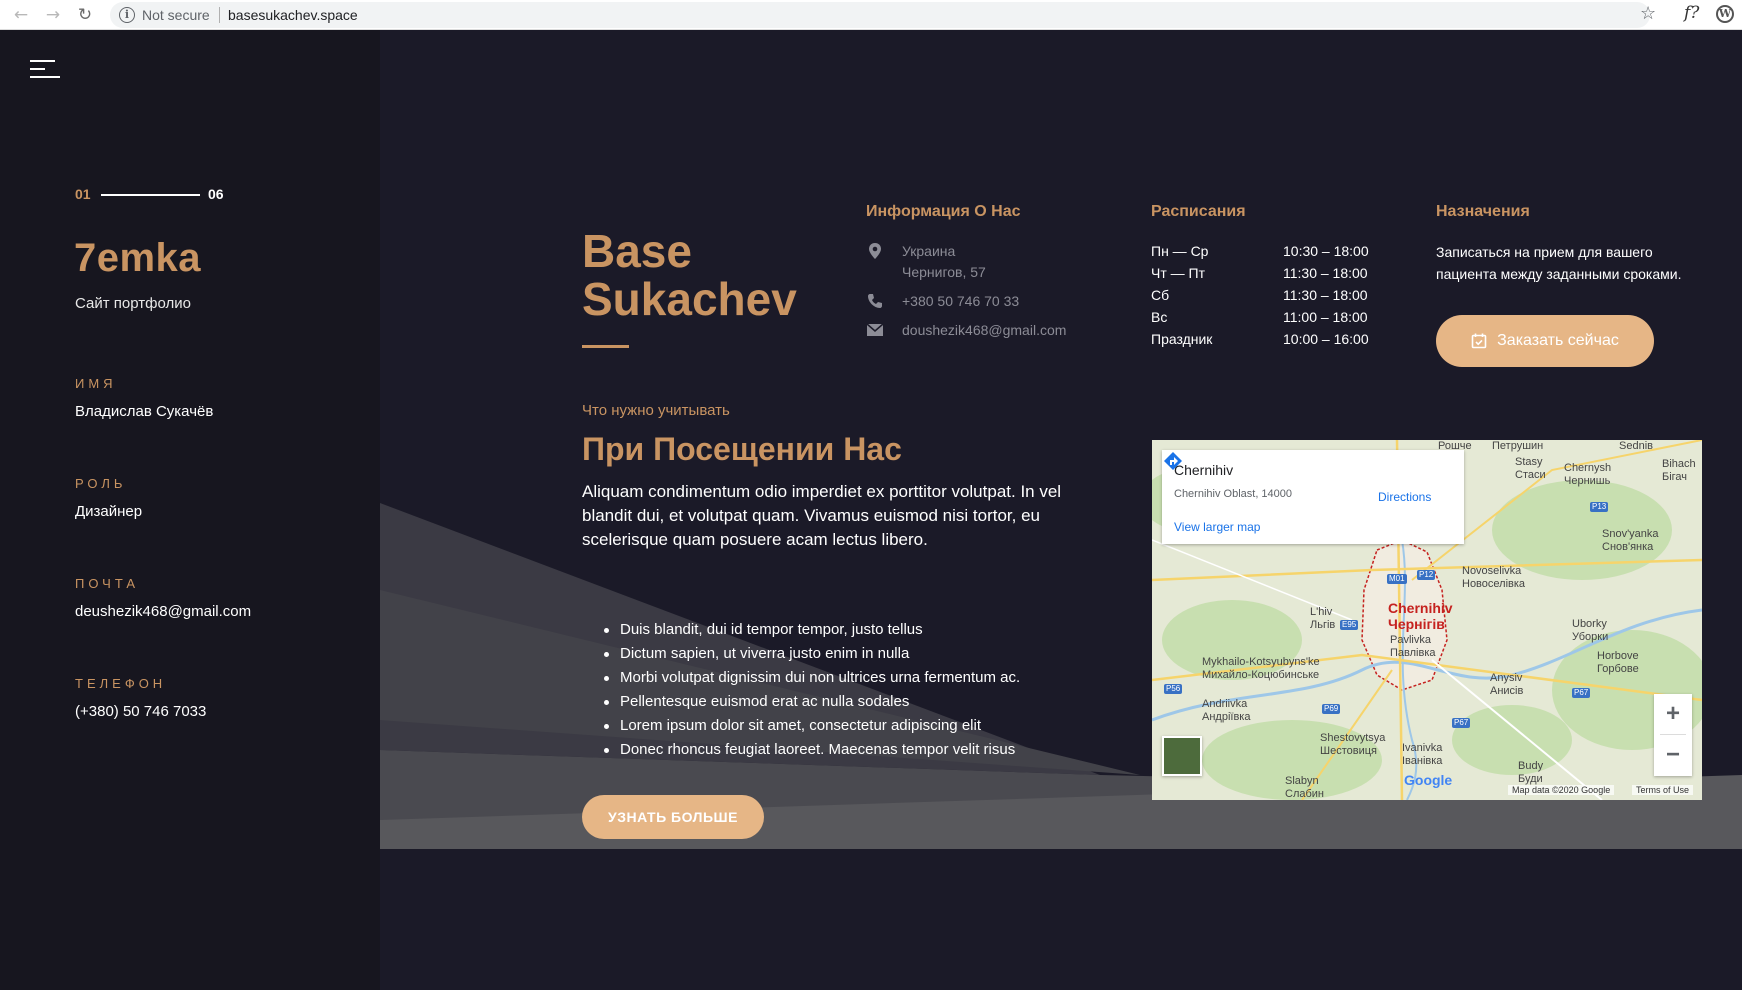 This screenshot has height=990, width=1742. I want to click on name-value: Владислав Сукачёв, so click(144, 411).